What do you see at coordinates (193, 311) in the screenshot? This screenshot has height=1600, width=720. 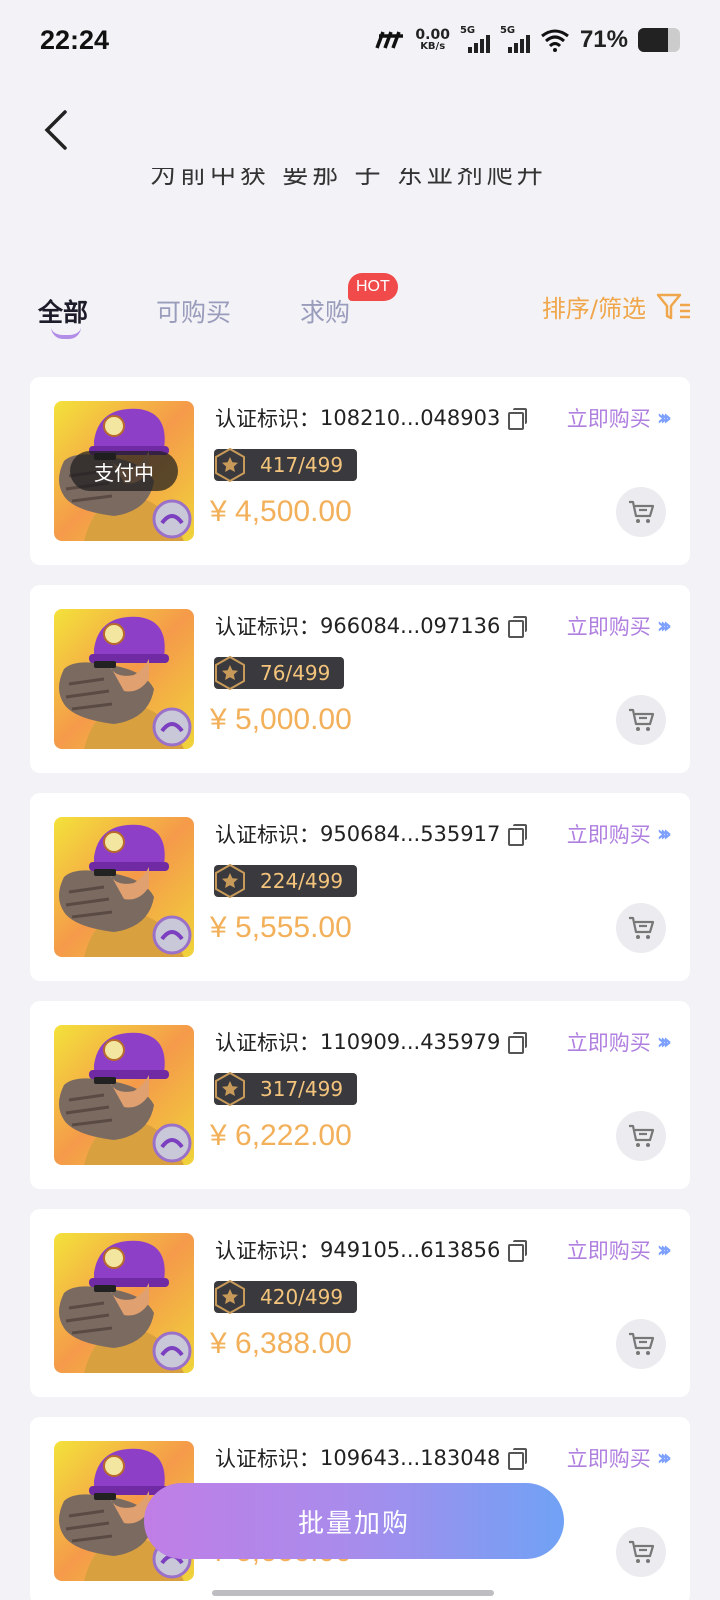 I see `tab-buyable: 可购买` at bounding box center [193, 311].